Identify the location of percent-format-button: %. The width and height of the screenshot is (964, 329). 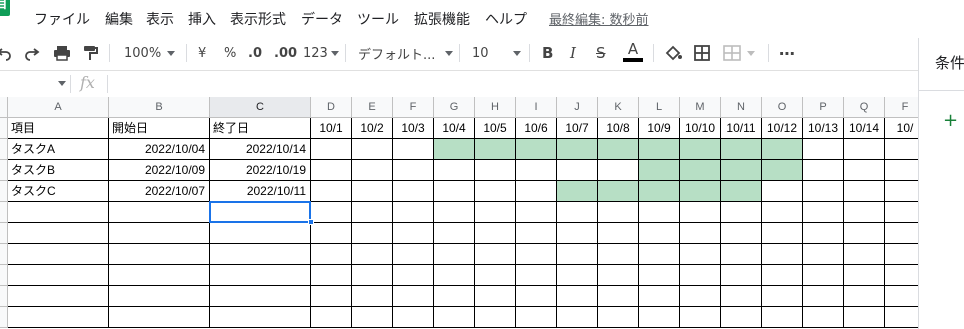
(230, 53).